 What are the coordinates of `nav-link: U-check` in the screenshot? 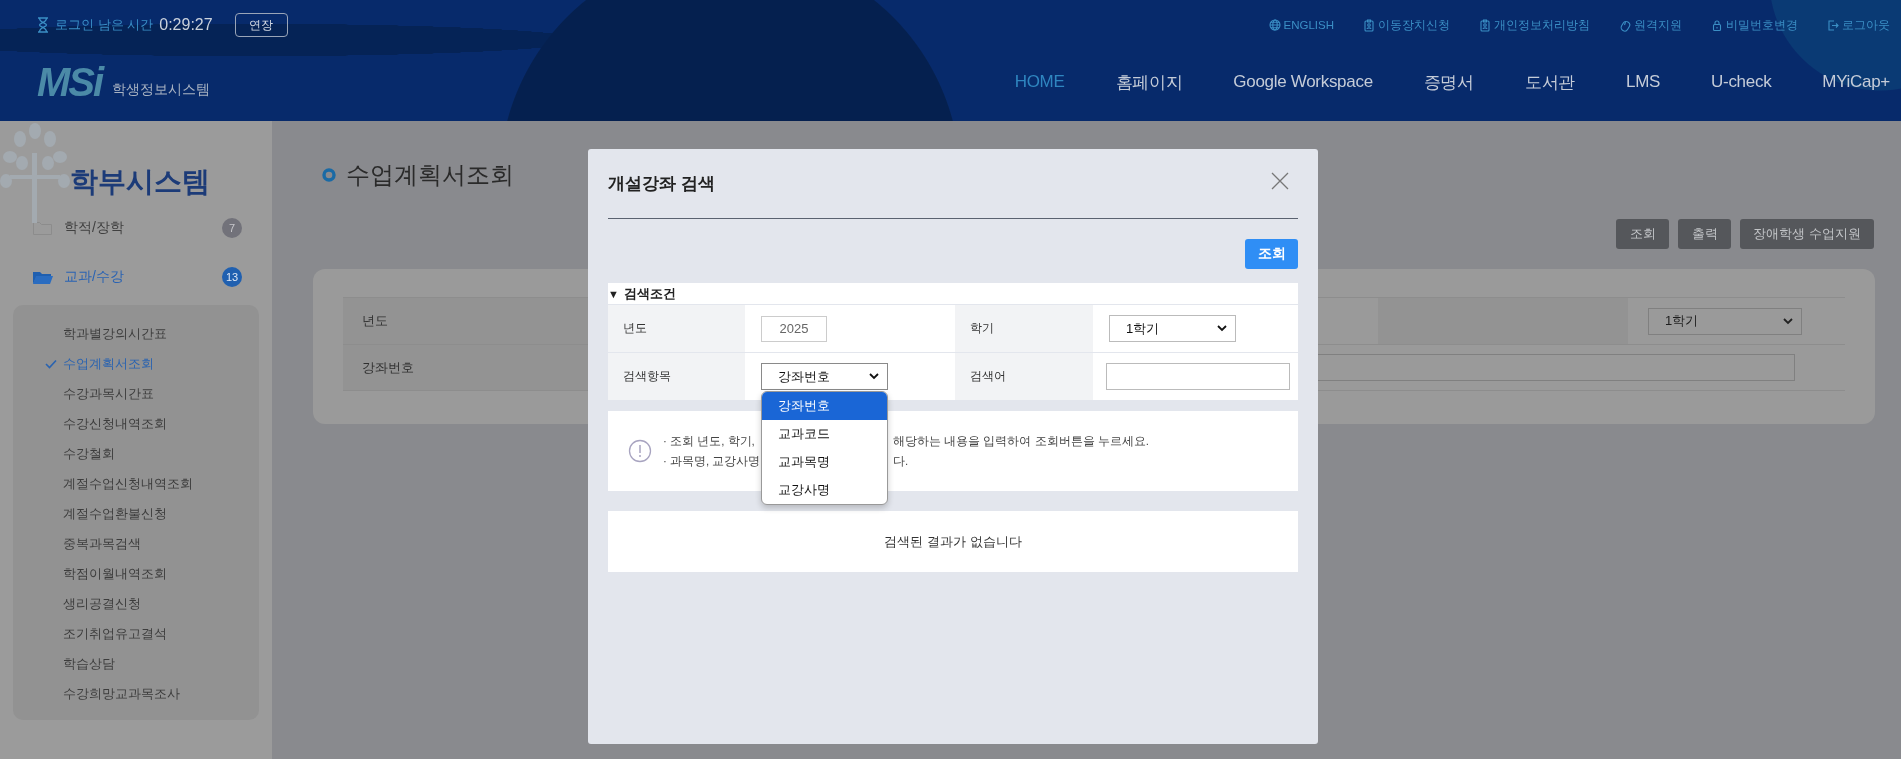 It's located at (1741, 82).